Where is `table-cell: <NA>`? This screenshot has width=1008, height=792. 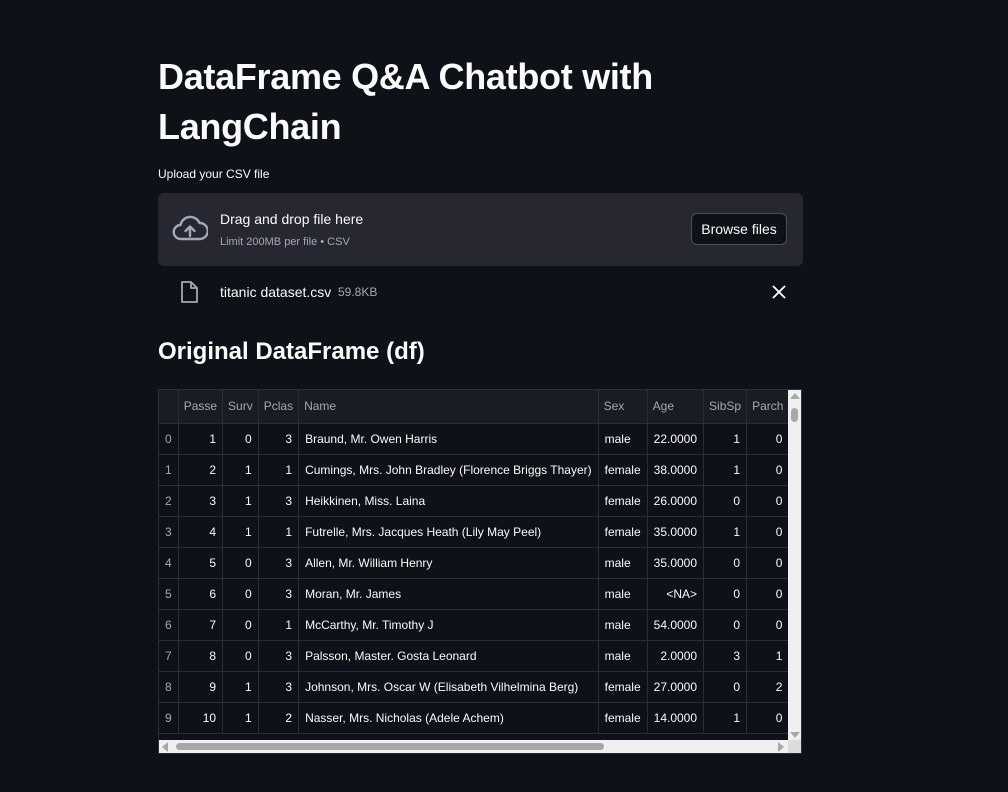 table-cell: <NA> is located at coordinates (676, 594).